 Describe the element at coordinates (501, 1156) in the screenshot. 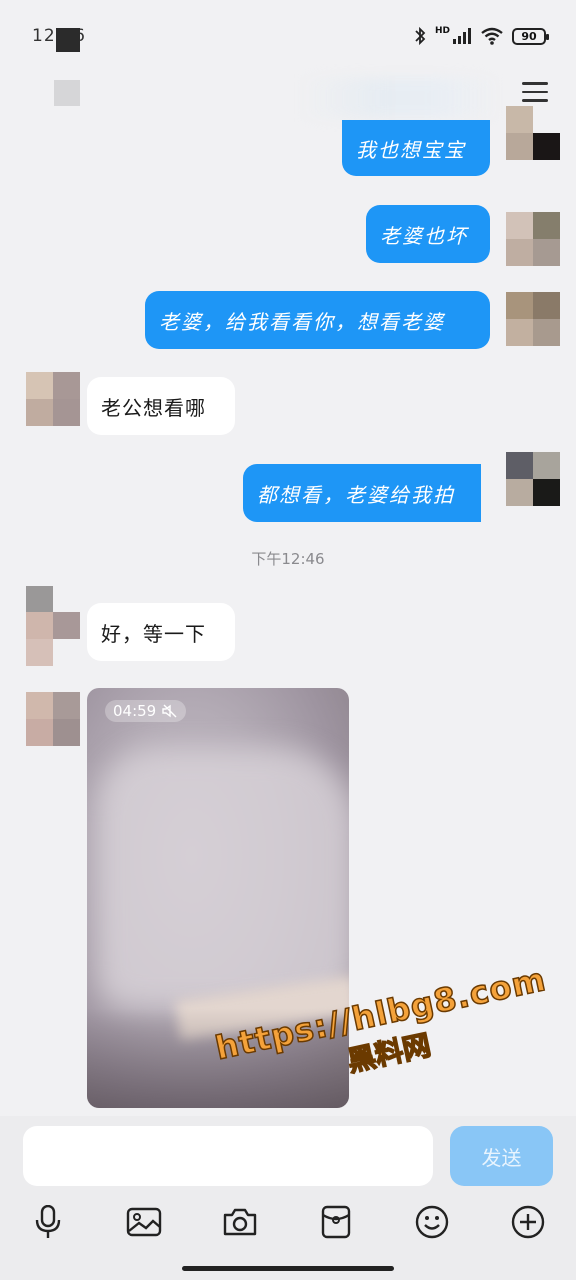

I see `send-button: 发送` at that location.